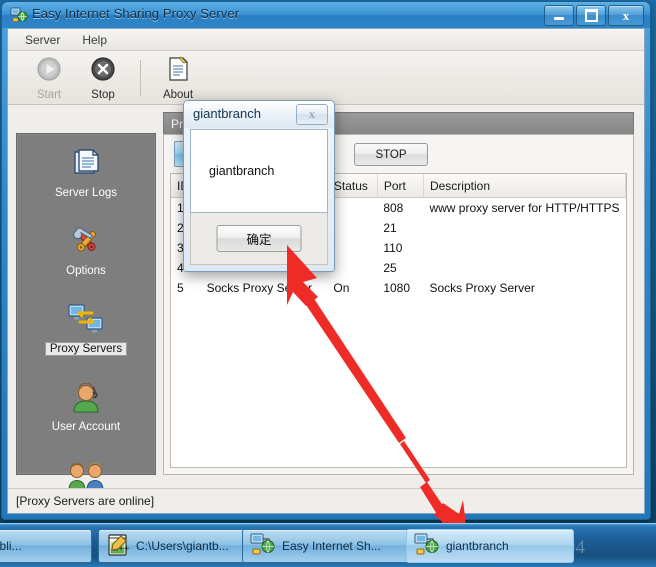 Image resolution: width=656 pixels, height=567 pixels. What do you see at coordinates (326, 78) in the screenshot?
I see `toolbar: Start Stop About` at bounding box center [326, 78].